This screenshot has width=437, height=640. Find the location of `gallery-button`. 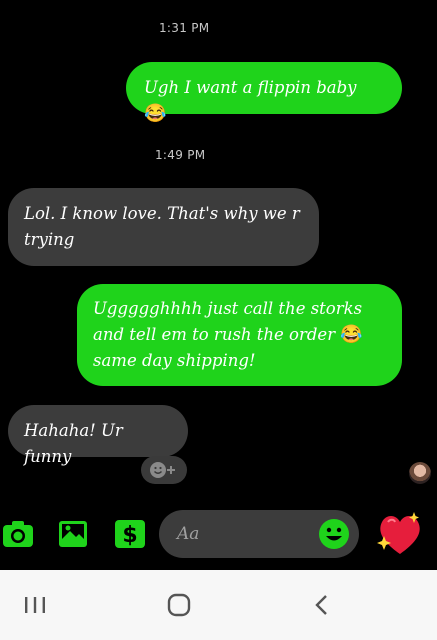

gallery-button is located at coordinates (73, 536).